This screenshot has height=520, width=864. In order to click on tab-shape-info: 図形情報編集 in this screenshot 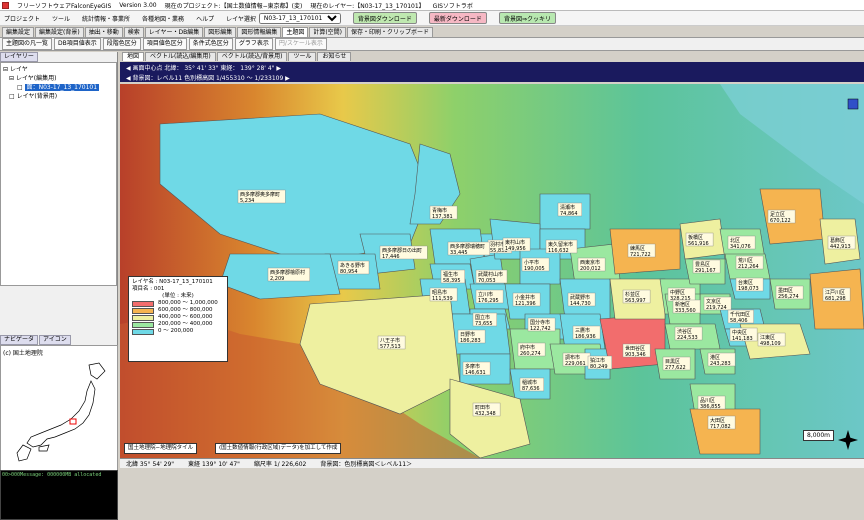, I will do `click(259, 32)`.